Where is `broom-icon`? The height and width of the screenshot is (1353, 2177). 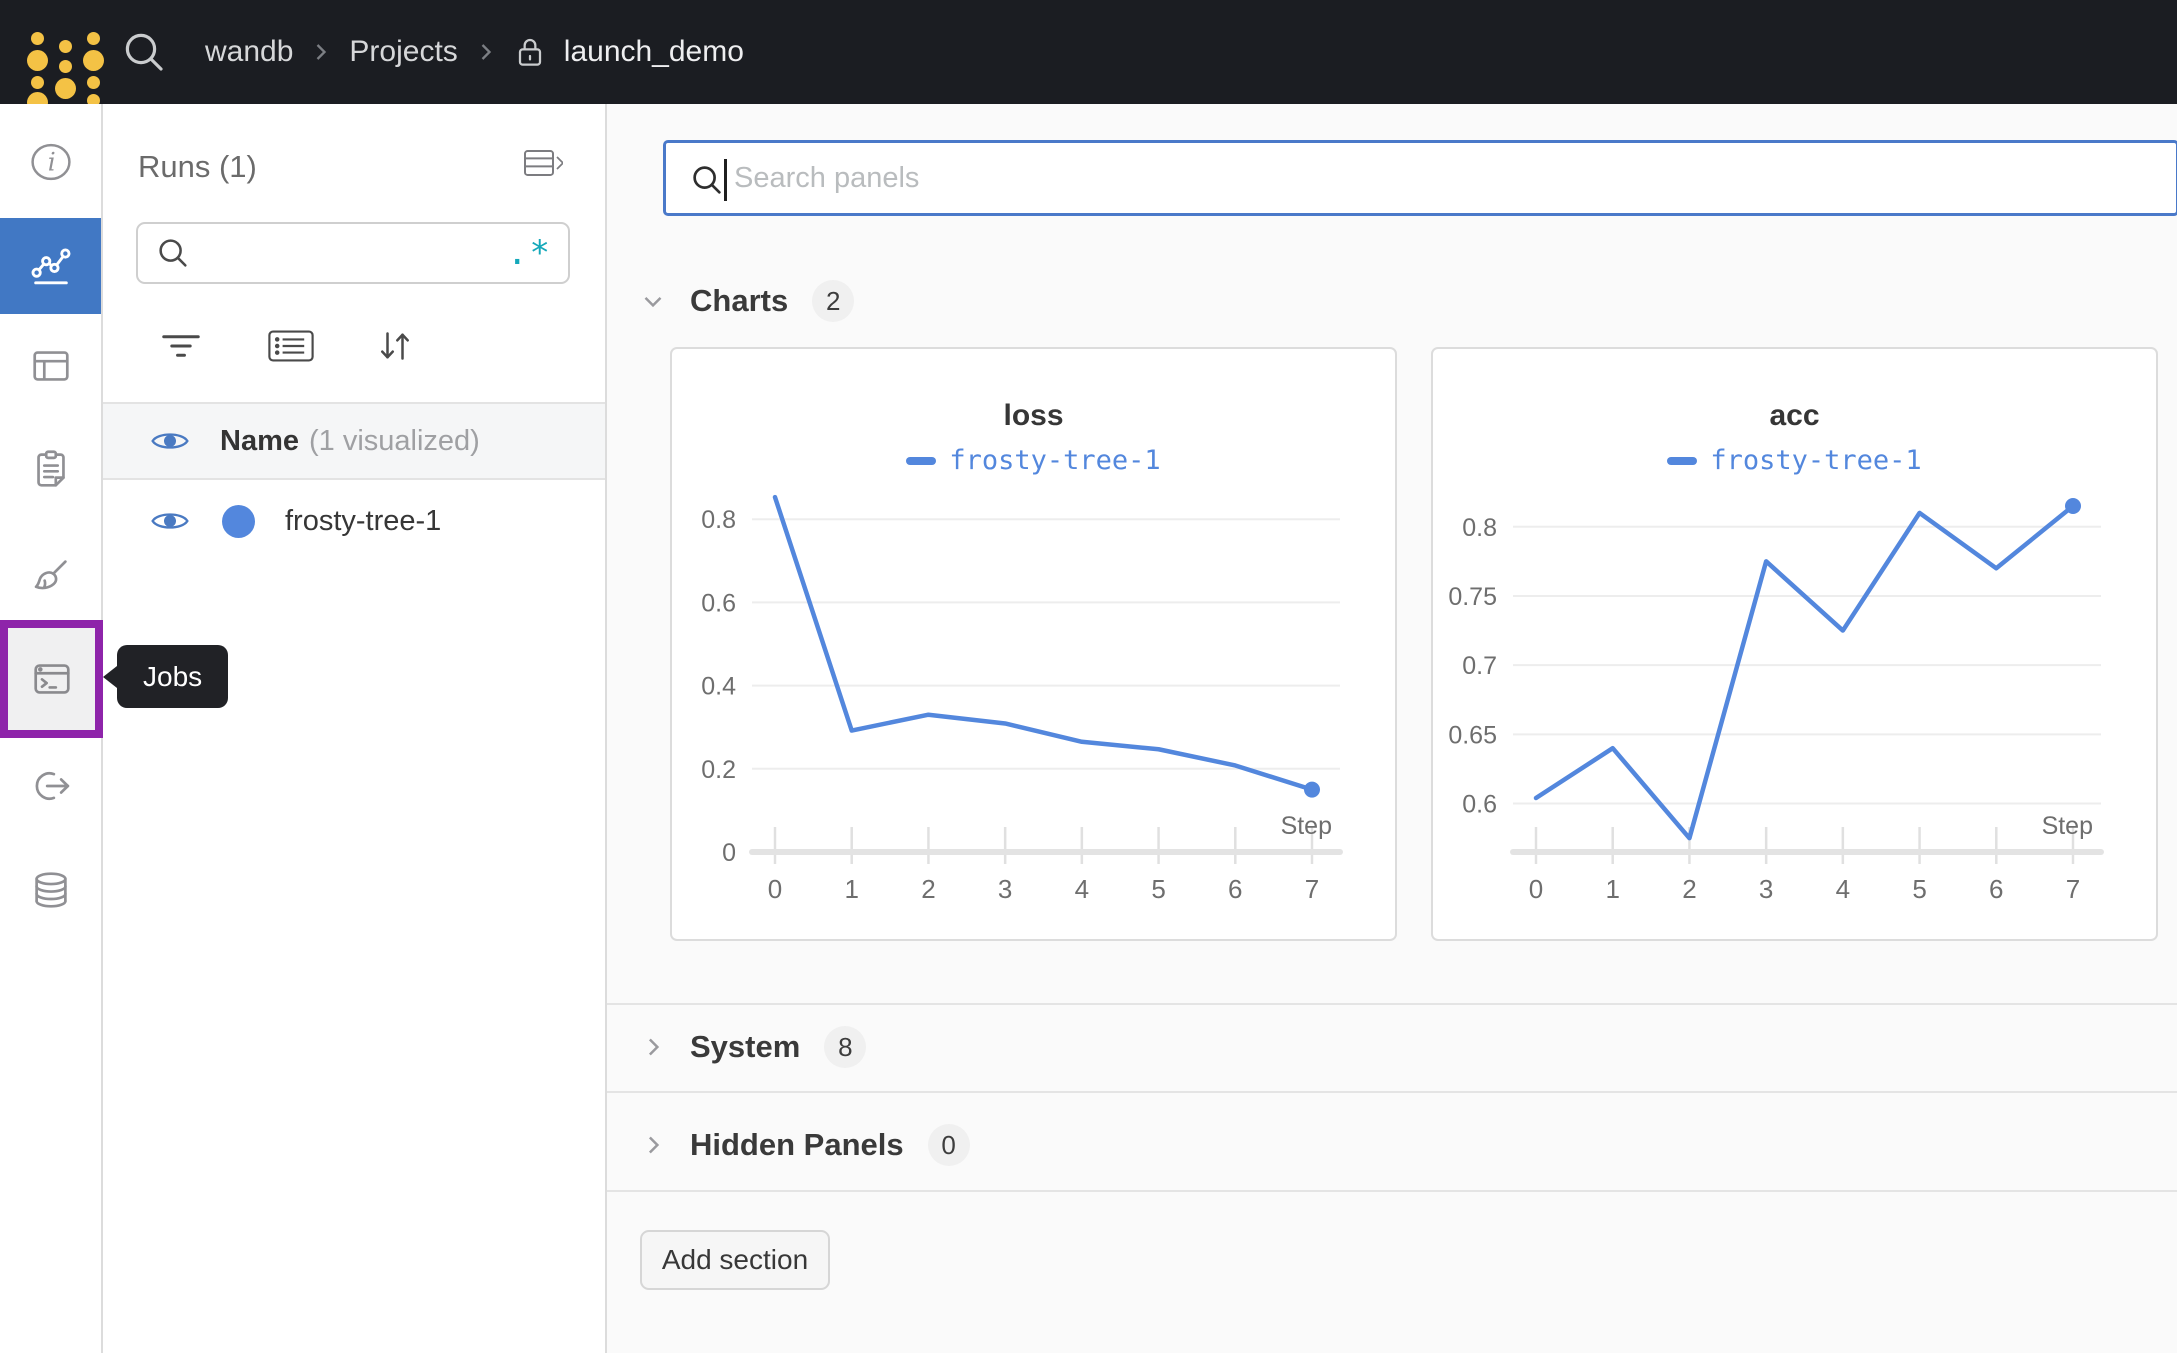
broom-icon is located at coordinates (51, 576).